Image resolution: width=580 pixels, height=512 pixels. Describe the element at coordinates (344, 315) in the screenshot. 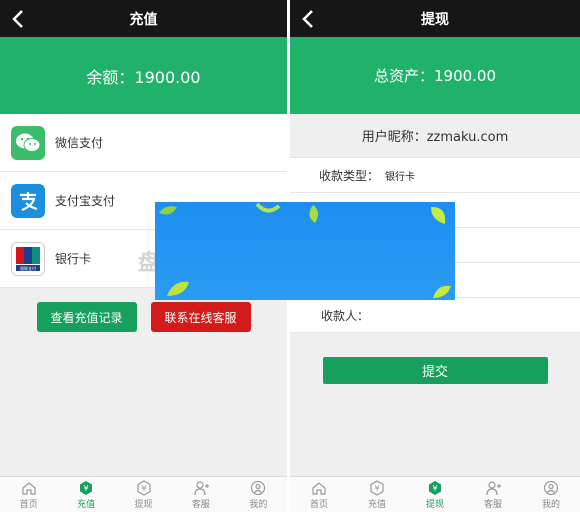

I see `payee-label: 收款人：` at that location.